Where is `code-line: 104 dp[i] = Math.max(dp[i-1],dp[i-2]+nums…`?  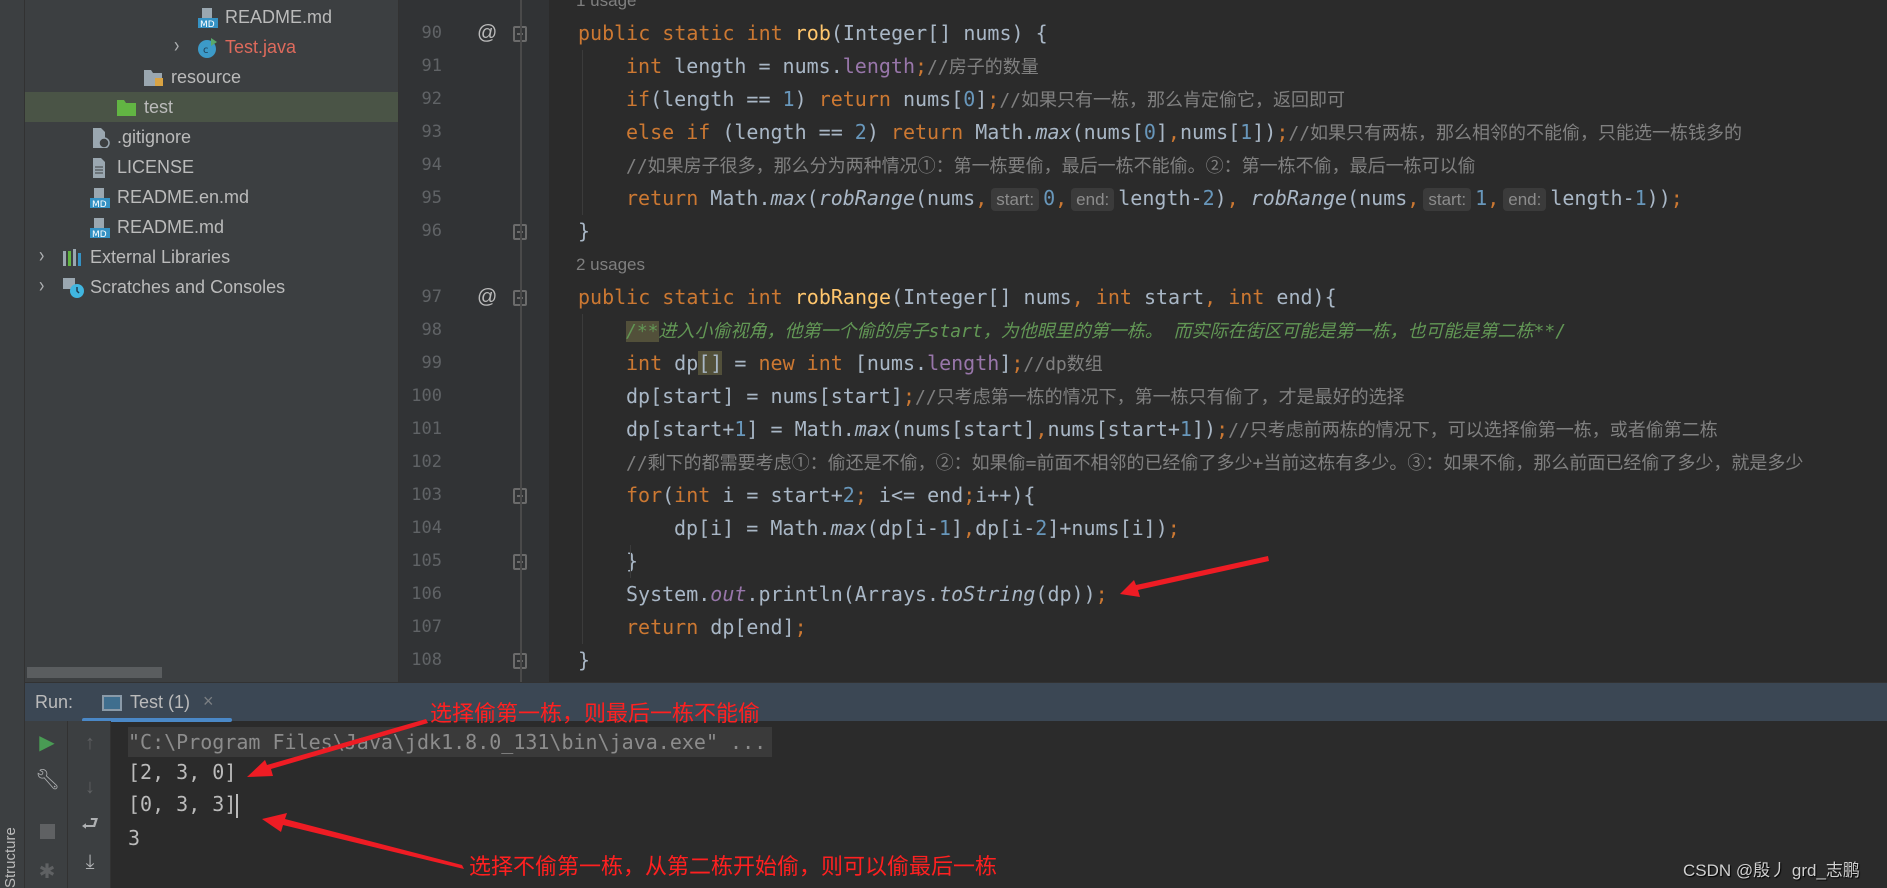
code-line: 104 dp[i] = Math.max(dp[i-1],dp[i-2]+nums… is located at coordinates (1143, 528).